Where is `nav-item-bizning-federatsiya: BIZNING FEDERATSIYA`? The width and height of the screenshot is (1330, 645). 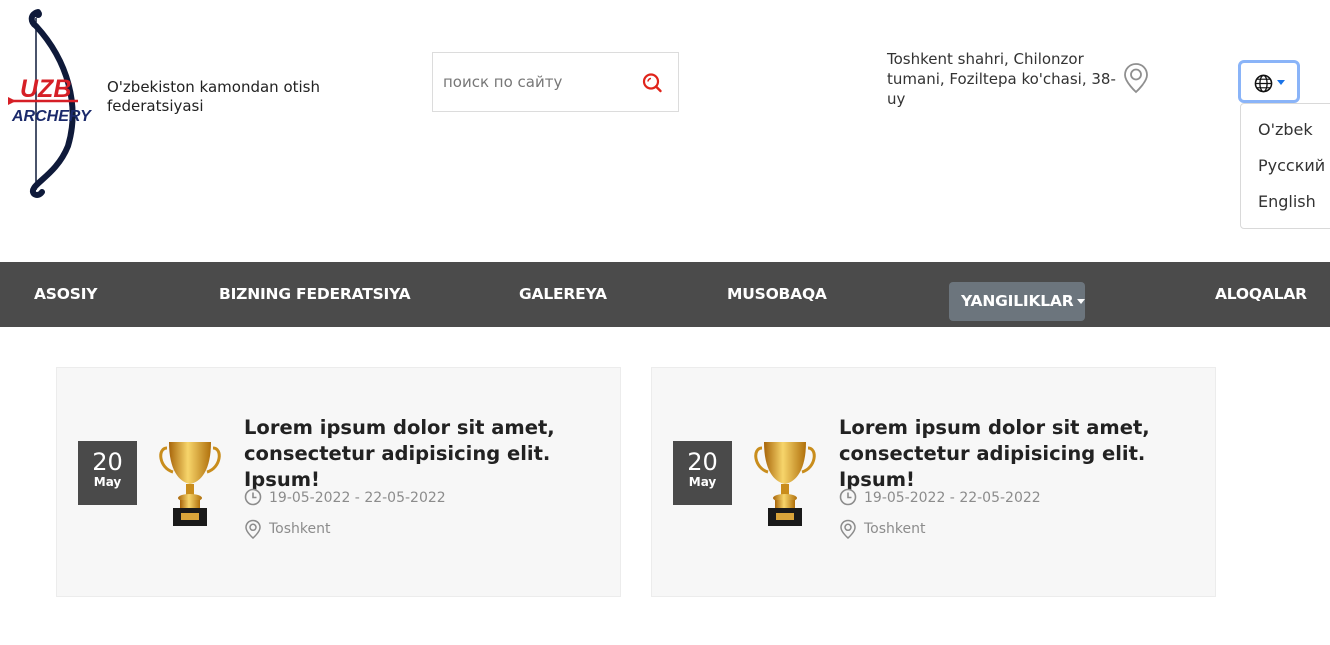 nav-item-bizning-federatsiya: BIZNING FEDERATSIYA is located at coordinates (315, 294).